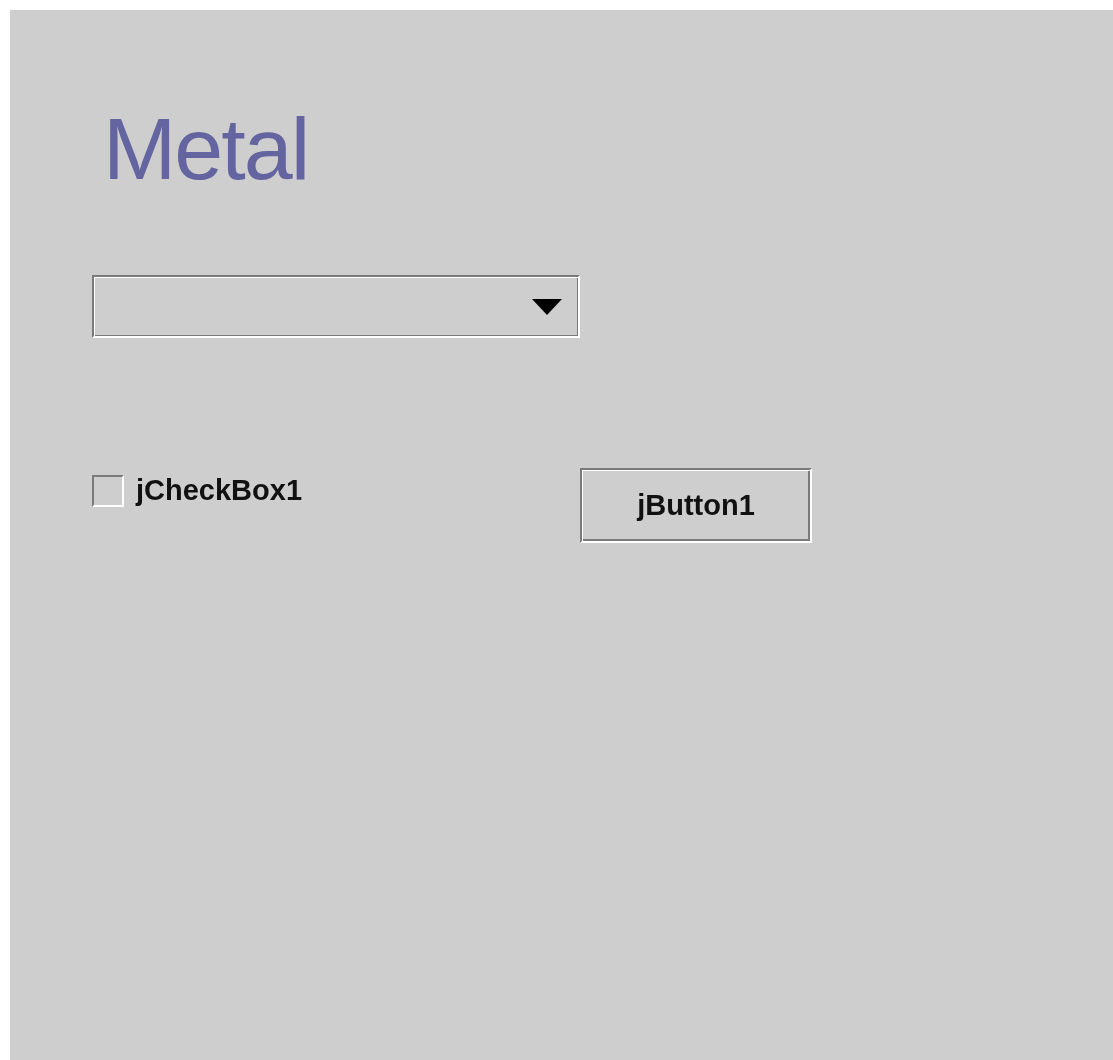 This screenshot has width=1113, height=1060. What do you see at coordinates (219, 490) in the screenshot?
I see `checkbox-label: jCheckBox1` at bounding box center [219, 490].